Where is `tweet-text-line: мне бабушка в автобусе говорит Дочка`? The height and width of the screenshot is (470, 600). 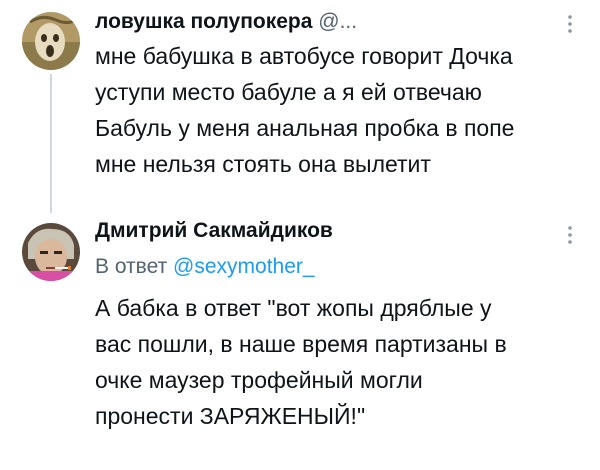 tweet-text-line: мне бабушка в автобусе говорит Дочка is located at coordinates (304, 56).